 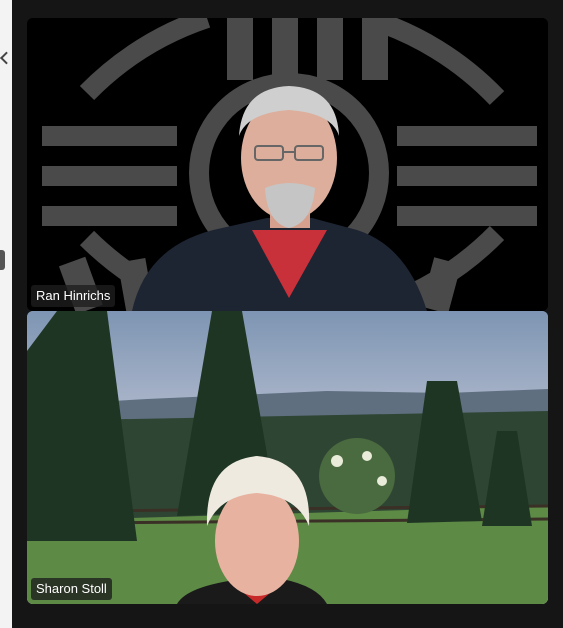 What do you see at coordinates (71, 589) in the screenshot?
I see `participant-name-label: Sharon Stoll` at bounding box center [71, 589].